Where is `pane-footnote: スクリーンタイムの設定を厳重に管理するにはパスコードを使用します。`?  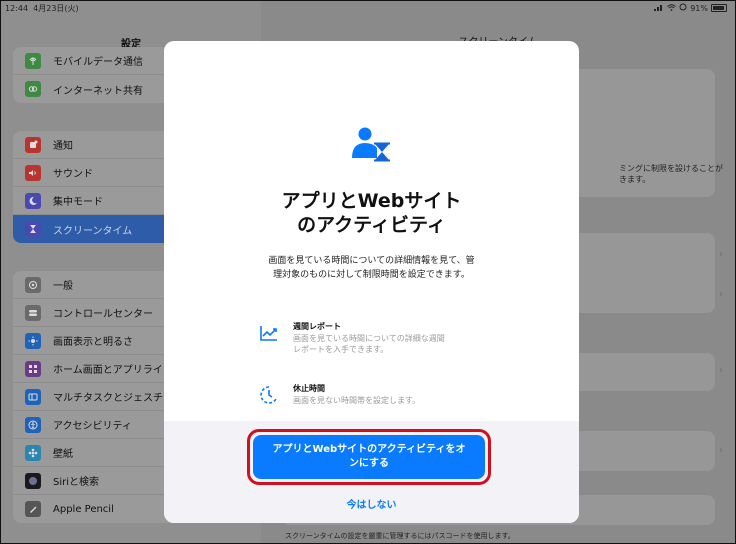 pane-footnote: スクリーンタイムの設定を厳重に管理するにはパスコードを使用します。 is located at coordinates (400, 536).